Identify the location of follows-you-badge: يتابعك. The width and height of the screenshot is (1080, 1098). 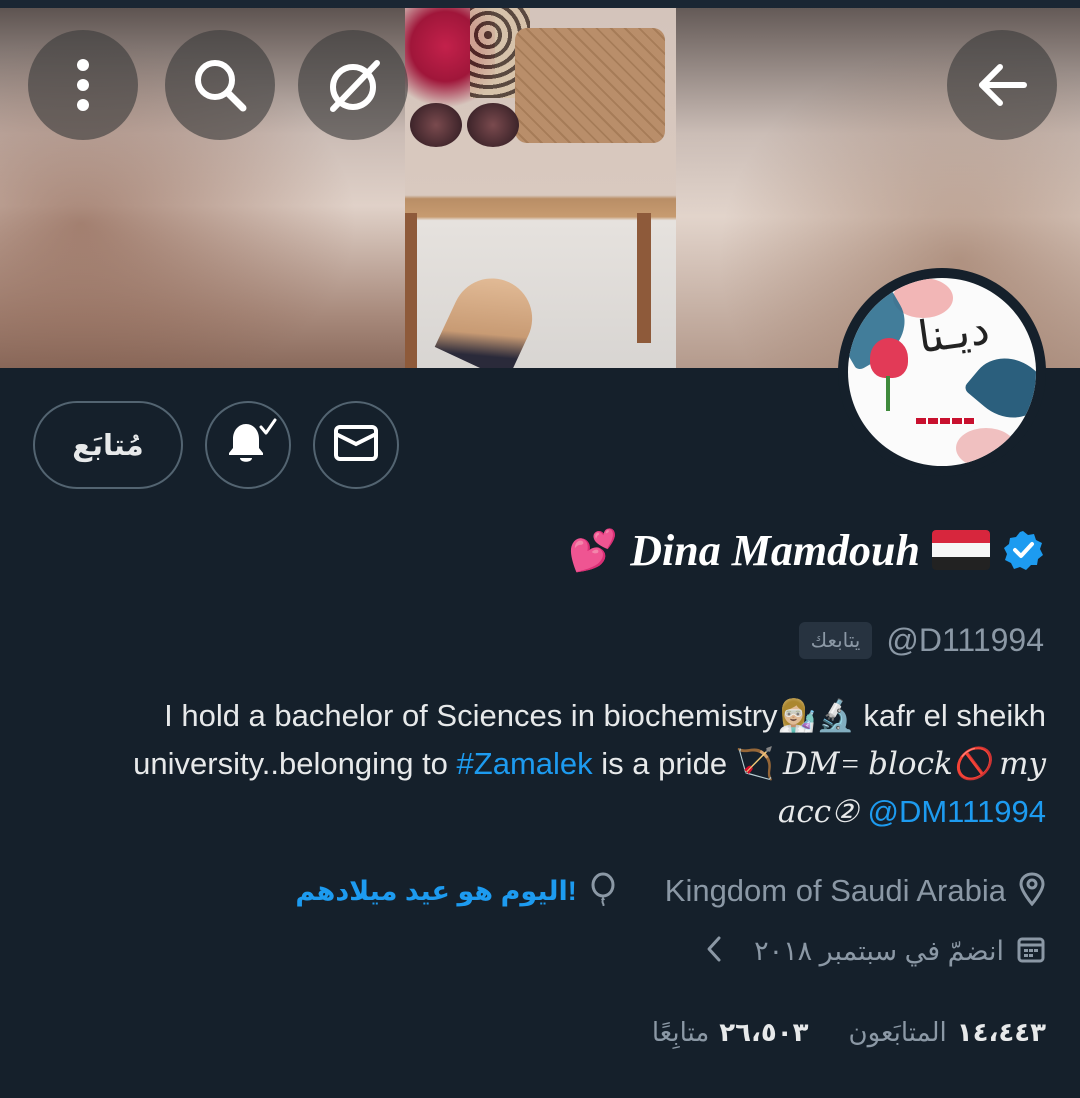
(835, 640).